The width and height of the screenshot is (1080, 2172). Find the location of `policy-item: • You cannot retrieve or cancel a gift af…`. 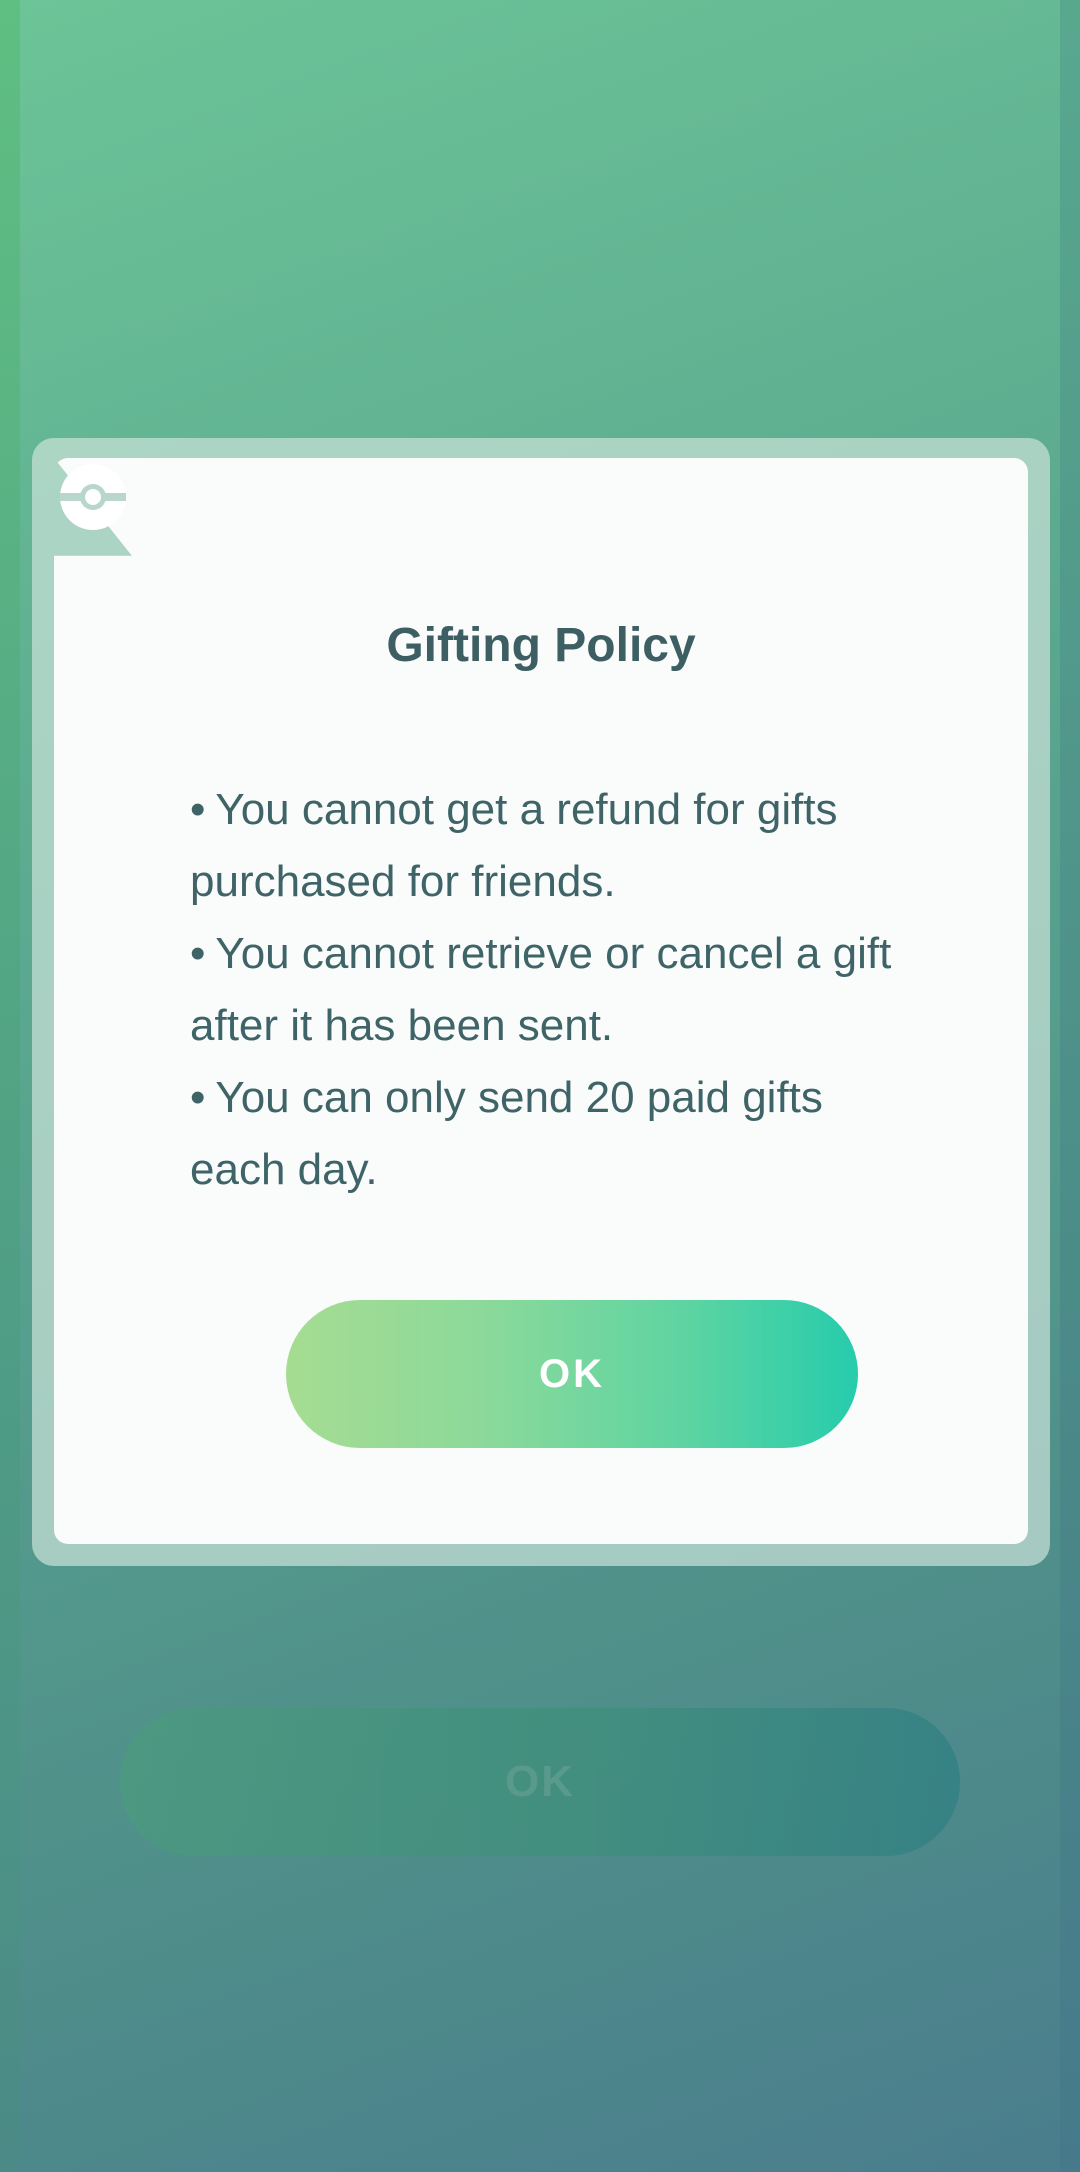

policy-item: • You cannot retrieve or cancel a gift af… is located at coordinates (560, 990).